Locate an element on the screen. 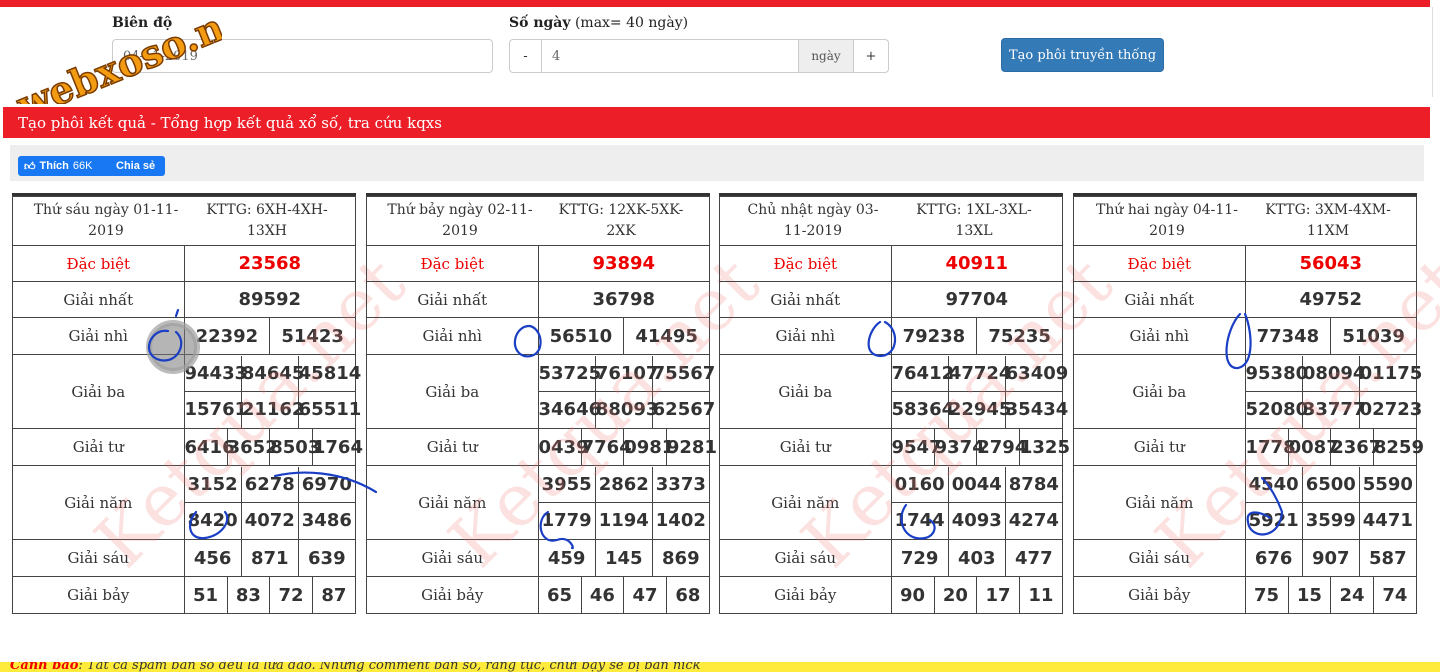 The image size is (1440, 672). prize-number: 7764 is located at coordinates (606, 447).